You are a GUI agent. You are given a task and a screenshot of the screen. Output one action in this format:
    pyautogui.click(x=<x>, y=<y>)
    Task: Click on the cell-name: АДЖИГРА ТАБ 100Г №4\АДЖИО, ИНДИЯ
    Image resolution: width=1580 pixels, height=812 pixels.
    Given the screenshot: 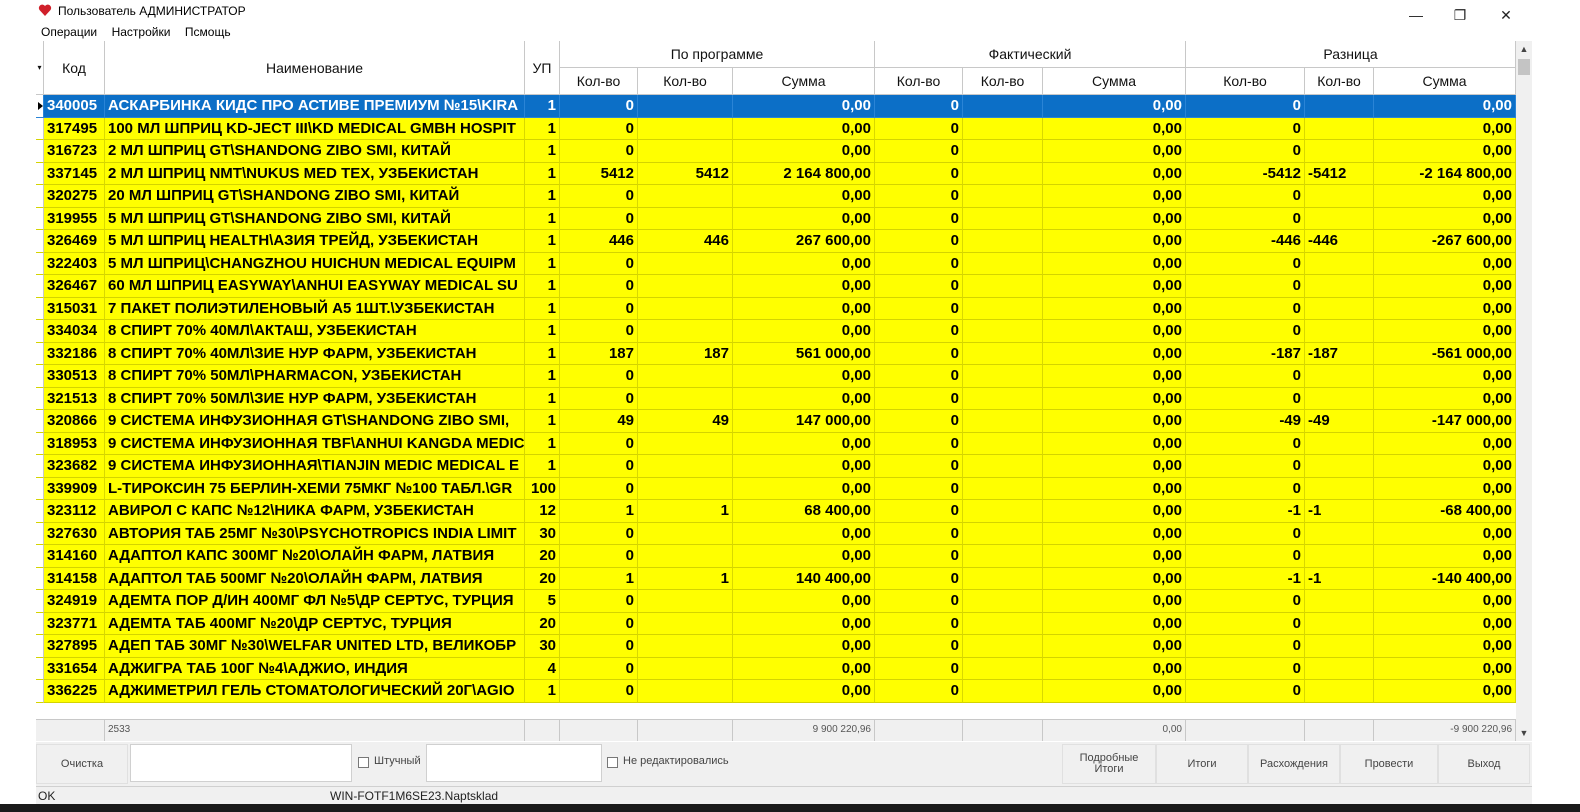 What is the action you would take?
    pyautogui.click(x=315, y=668)
    